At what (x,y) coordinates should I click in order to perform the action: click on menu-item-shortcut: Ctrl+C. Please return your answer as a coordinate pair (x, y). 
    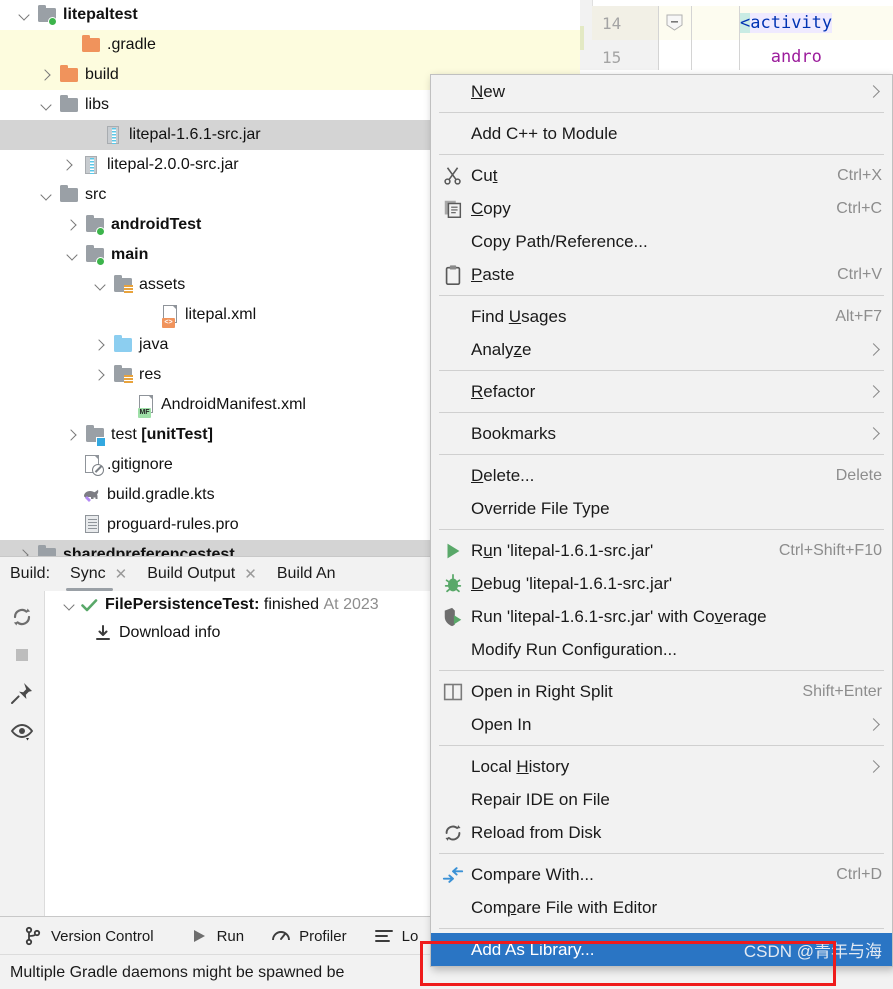
    Looking at the image, I should click on (859, 208).